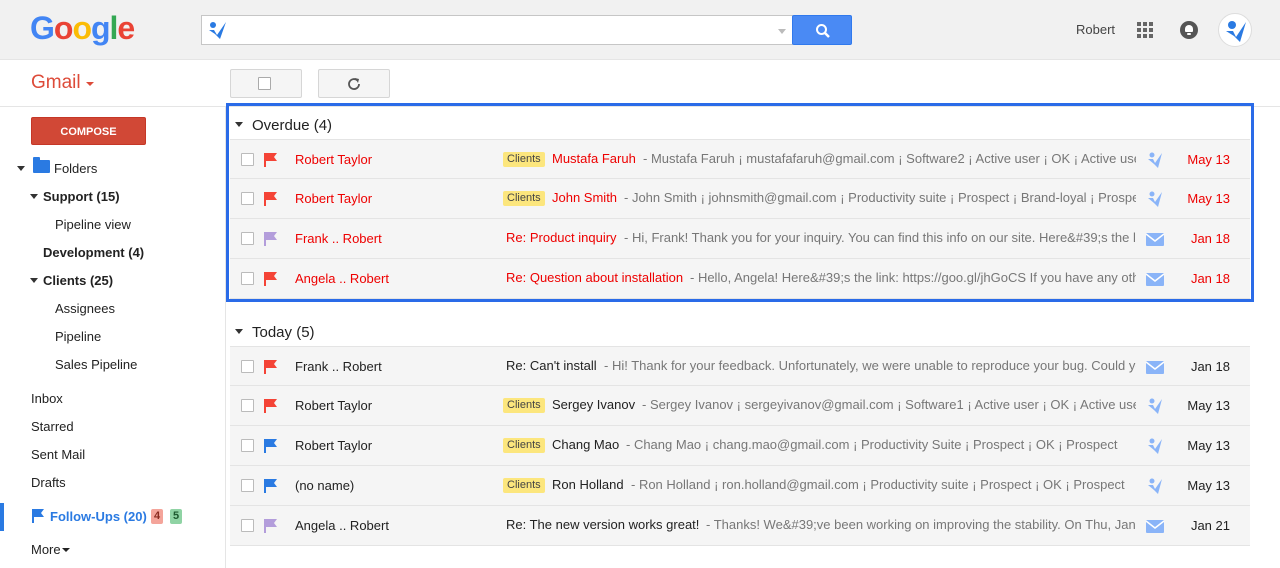 The image size is (1280, 568). Describe the element at coordinates (283, 332) in the screenshot. I see `section-title-today: Today (5)` at that location.